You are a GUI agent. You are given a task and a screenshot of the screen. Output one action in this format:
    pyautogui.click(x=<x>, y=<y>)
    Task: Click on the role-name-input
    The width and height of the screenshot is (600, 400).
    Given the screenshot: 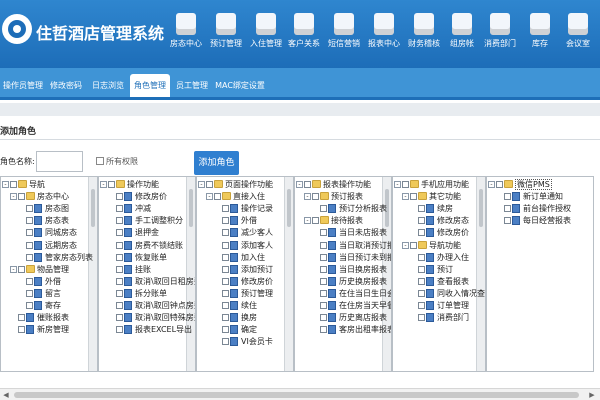 What is the action you would take?
    pyautogui.click(x=59, y=161)
    